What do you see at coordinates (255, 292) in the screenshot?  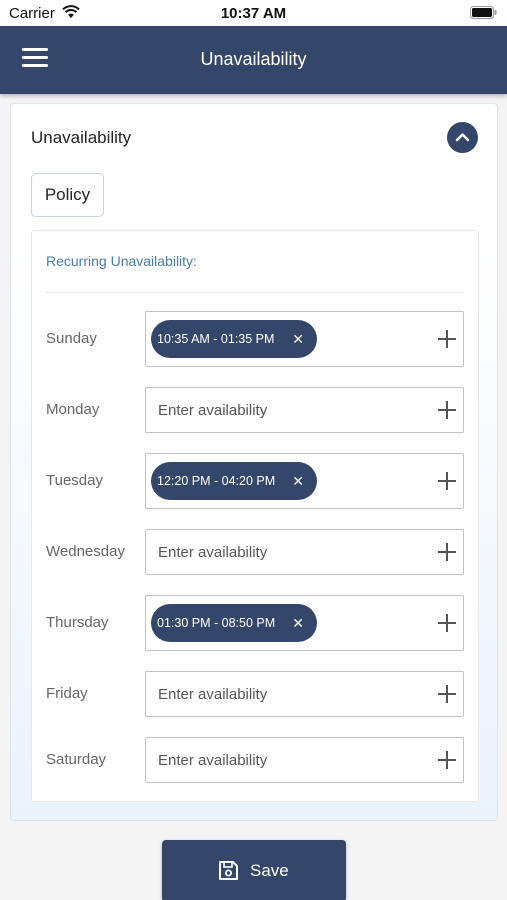 I see `divider` at bounding box center [255, 292].